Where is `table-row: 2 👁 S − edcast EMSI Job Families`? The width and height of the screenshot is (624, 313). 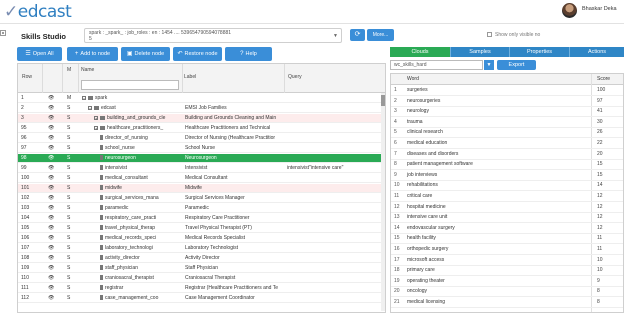 table-row: 2 👁 S − edcast EMSI Job Families is located at coordinates (200, 108).